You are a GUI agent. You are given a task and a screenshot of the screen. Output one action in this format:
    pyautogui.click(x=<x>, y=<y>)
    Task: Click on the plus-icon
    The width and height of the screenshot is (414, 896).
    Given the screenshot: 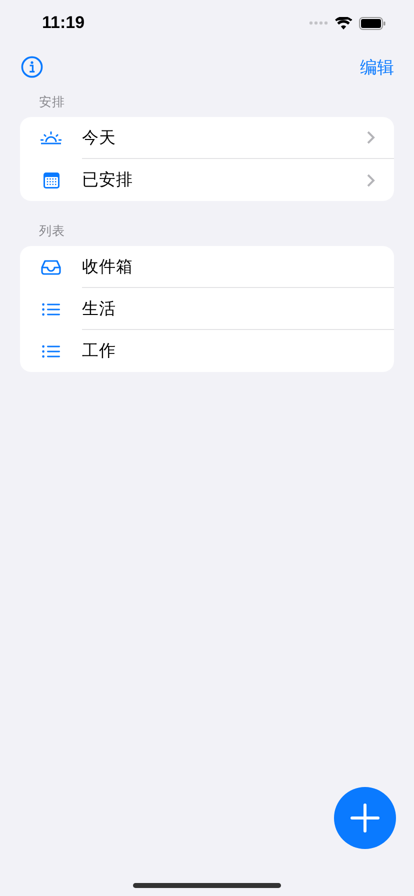 What is the action you would take?
    pyautogui.click(x=365, y=818)
    